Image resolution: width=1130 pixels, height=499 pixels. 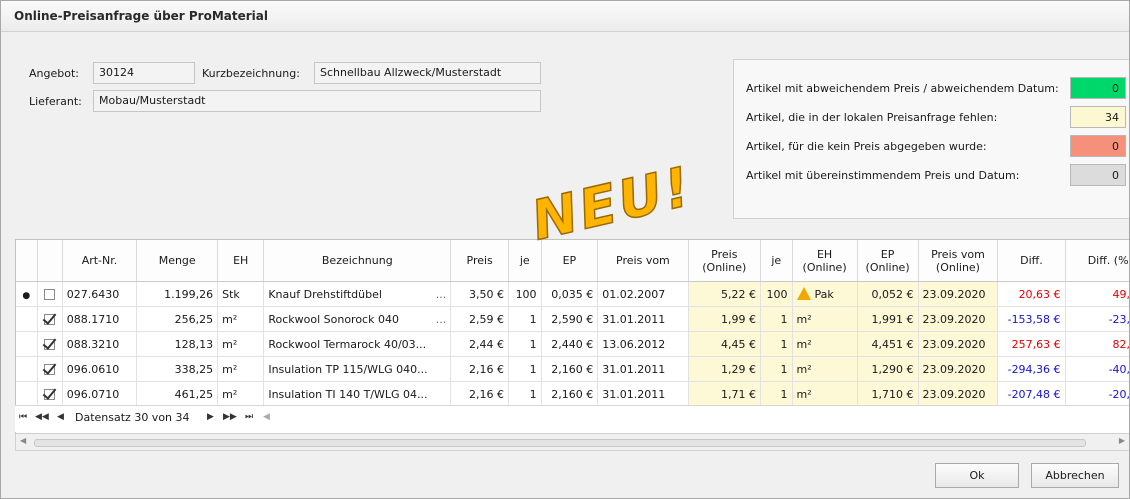 What do you see at coordinates (249, 417) in the screenshot?
I see `last-record-icon: ⏭` at bounding box center [249, 417].